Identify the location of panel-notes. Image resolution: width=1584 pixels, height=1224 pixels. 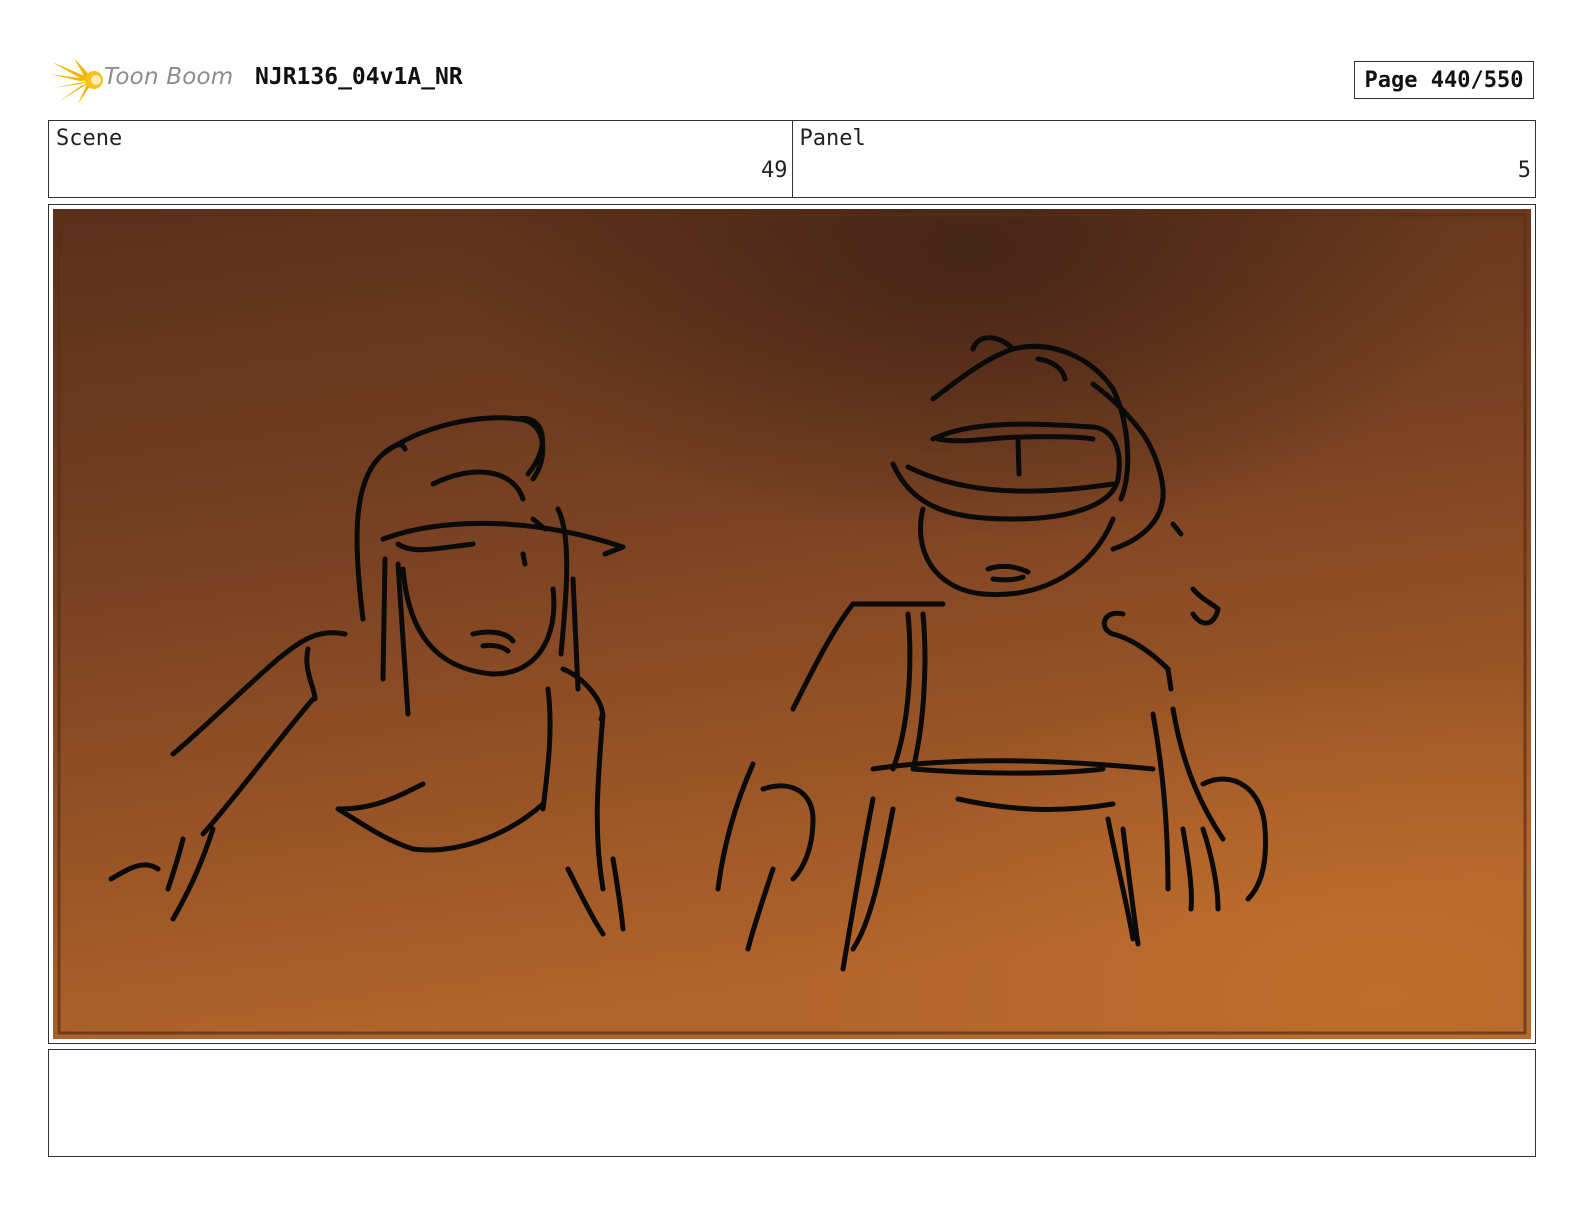
(792, 1103).